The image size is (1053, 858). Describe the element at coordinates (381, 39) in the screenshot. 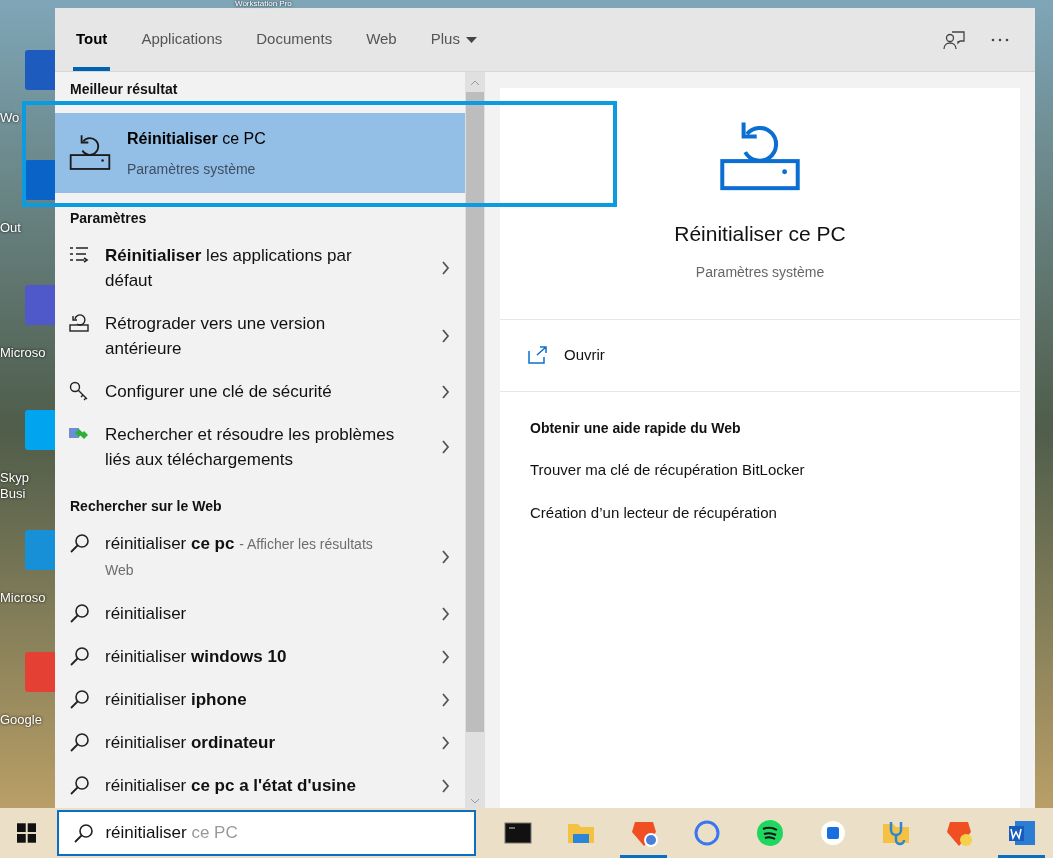

I see `tab: Web` at that location.